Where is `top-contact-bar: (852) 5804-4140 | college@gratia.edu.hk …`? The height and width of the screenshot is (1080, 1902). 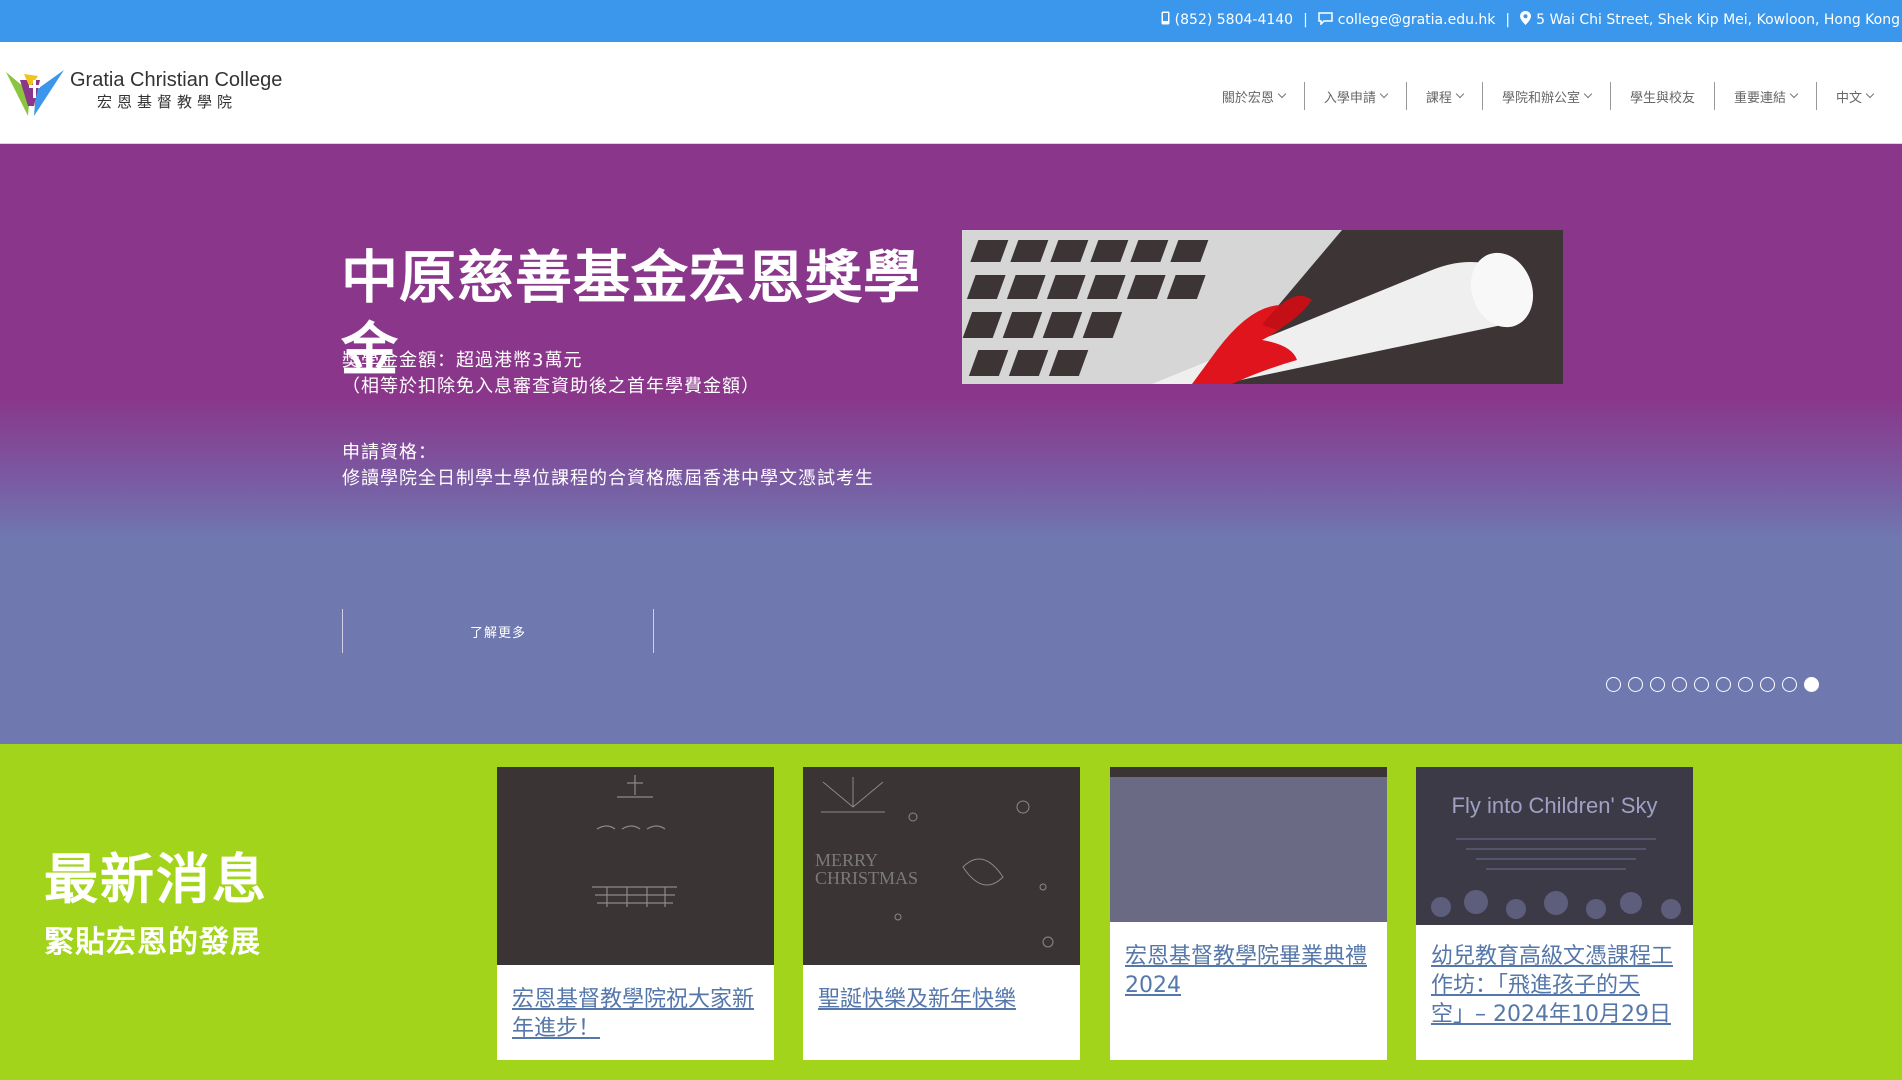 top-contact-bar: (852) 5804-4140 | college@gratia.edu.hk … is located at coordinates (951, 21).